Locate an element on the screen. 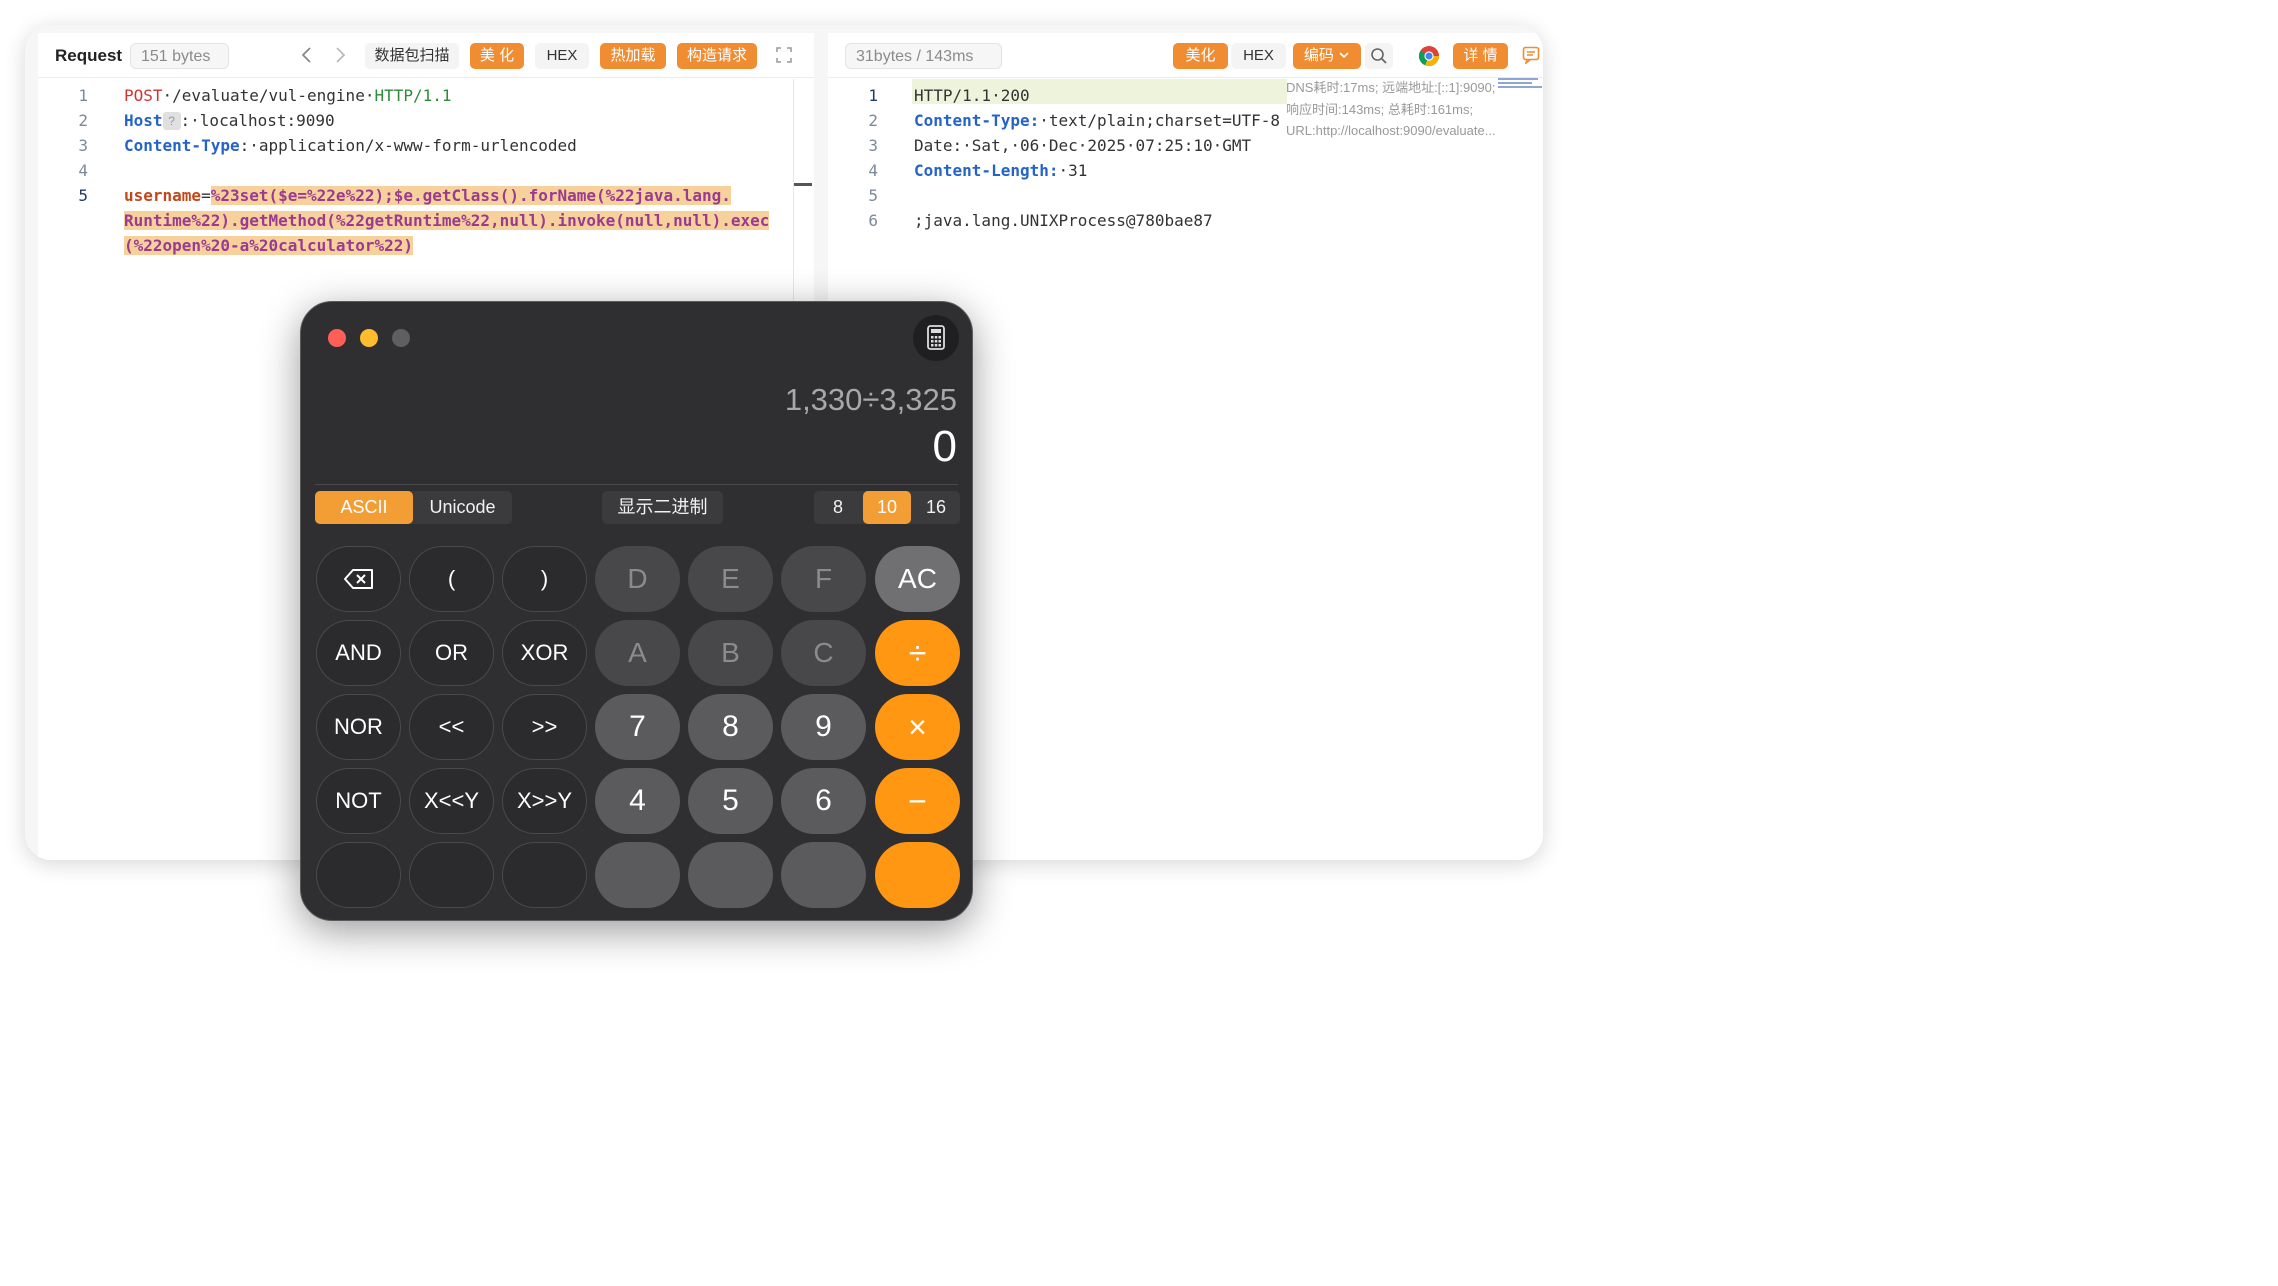  key-7: 7 is located at coordinates (637, 727).